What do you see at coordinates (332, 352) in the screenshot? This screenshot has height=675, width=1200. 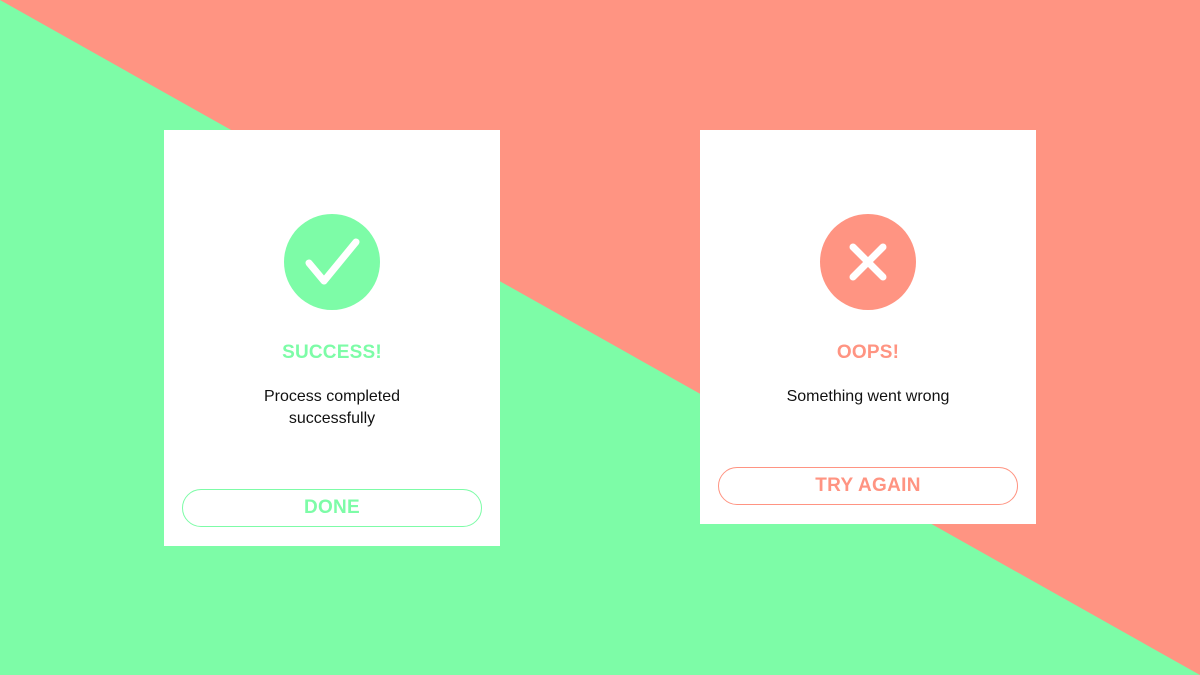 I see `success-title: SUCCESS!` at bounding box center [332, 352].